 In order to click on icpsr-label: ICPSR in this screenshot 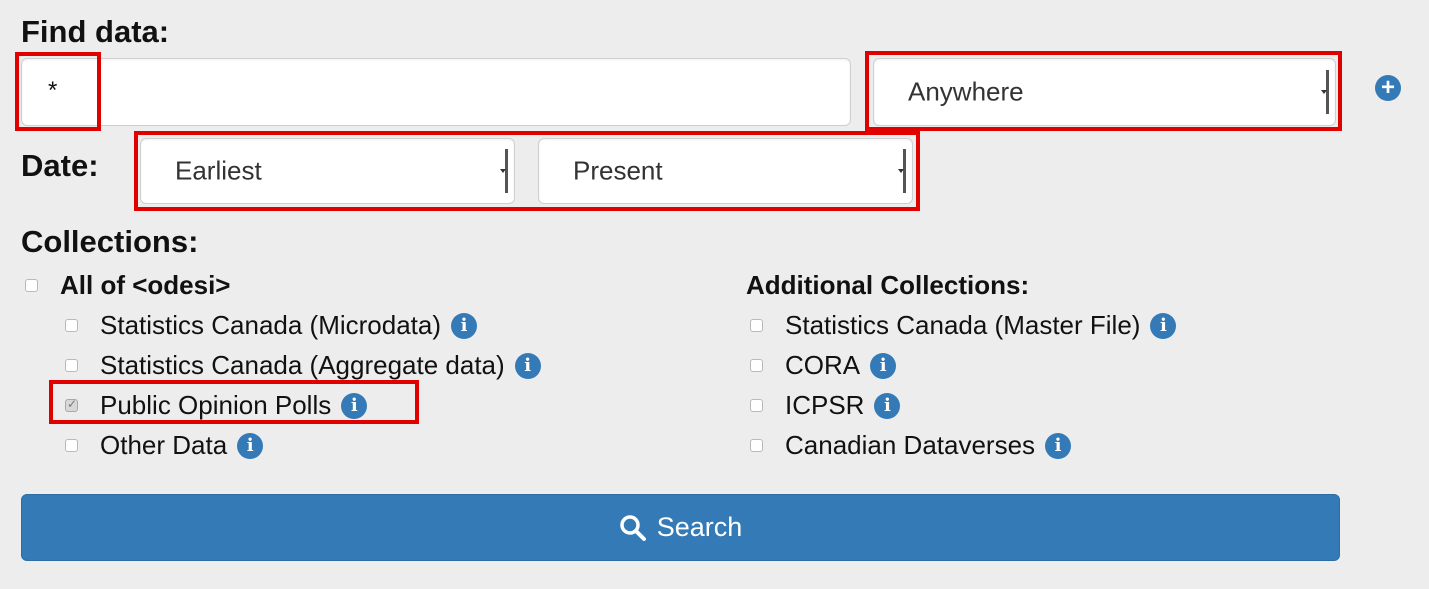, I will do `click(825, 405)`.